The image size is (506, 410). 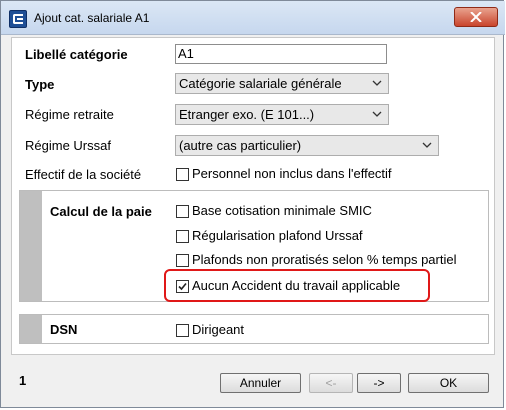 I want to click on option-label: Base cotisation minimale SMIC, so click(x=282, y=210).